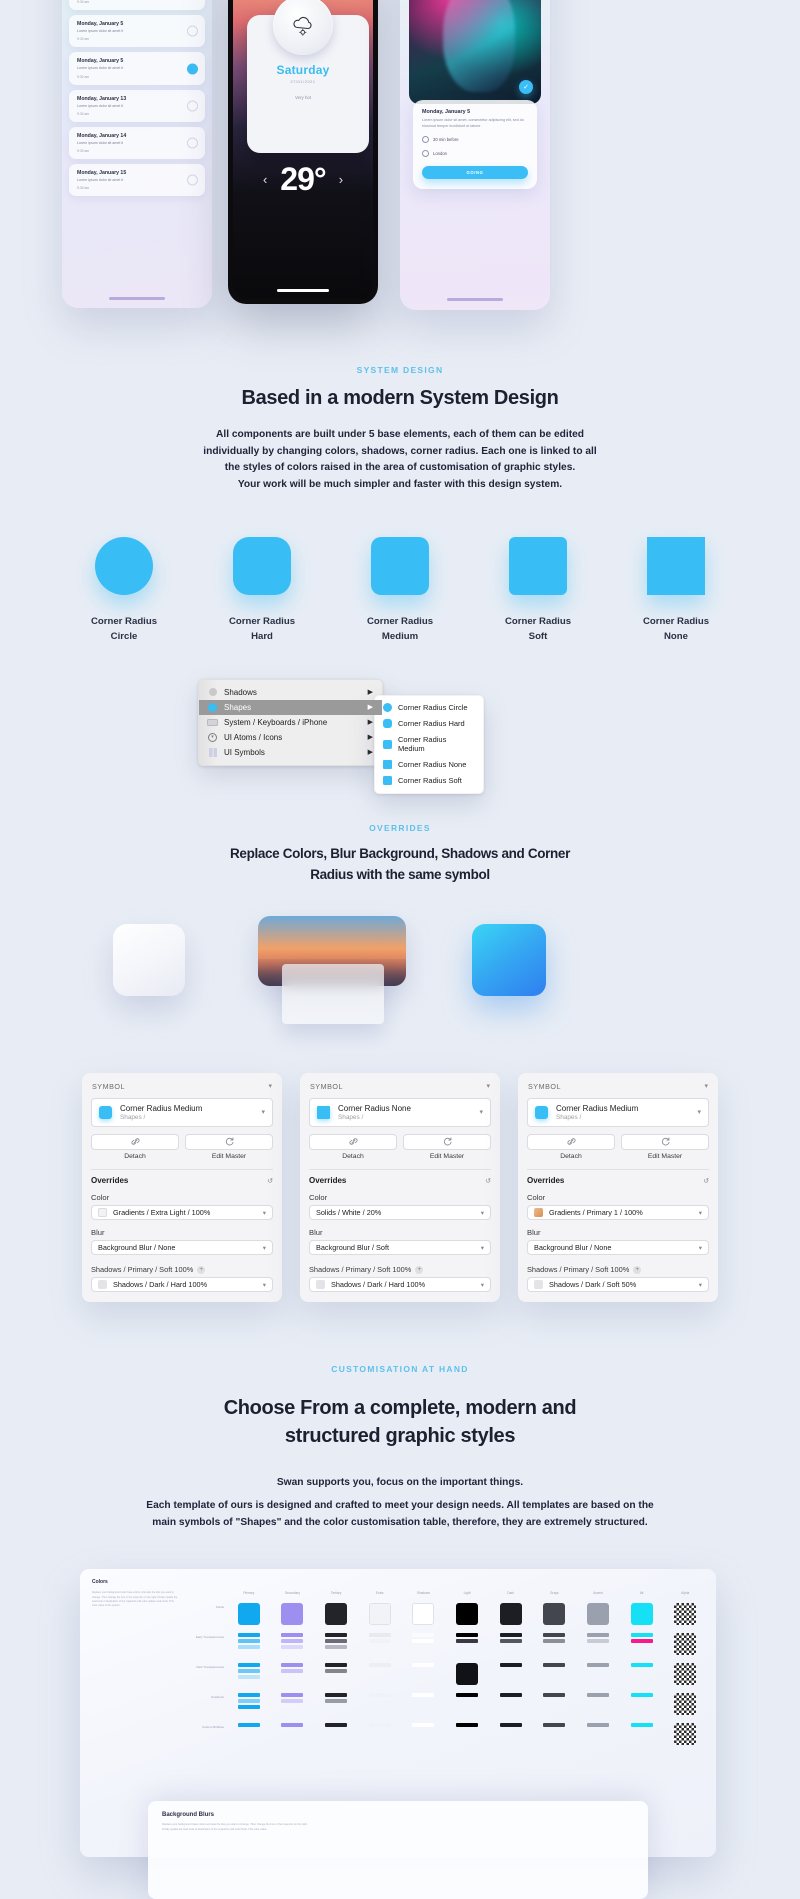  I want to click on menu-item-system-keyboards-iphone: System / Keyboards / iPhone ▶, so click(290, 722).